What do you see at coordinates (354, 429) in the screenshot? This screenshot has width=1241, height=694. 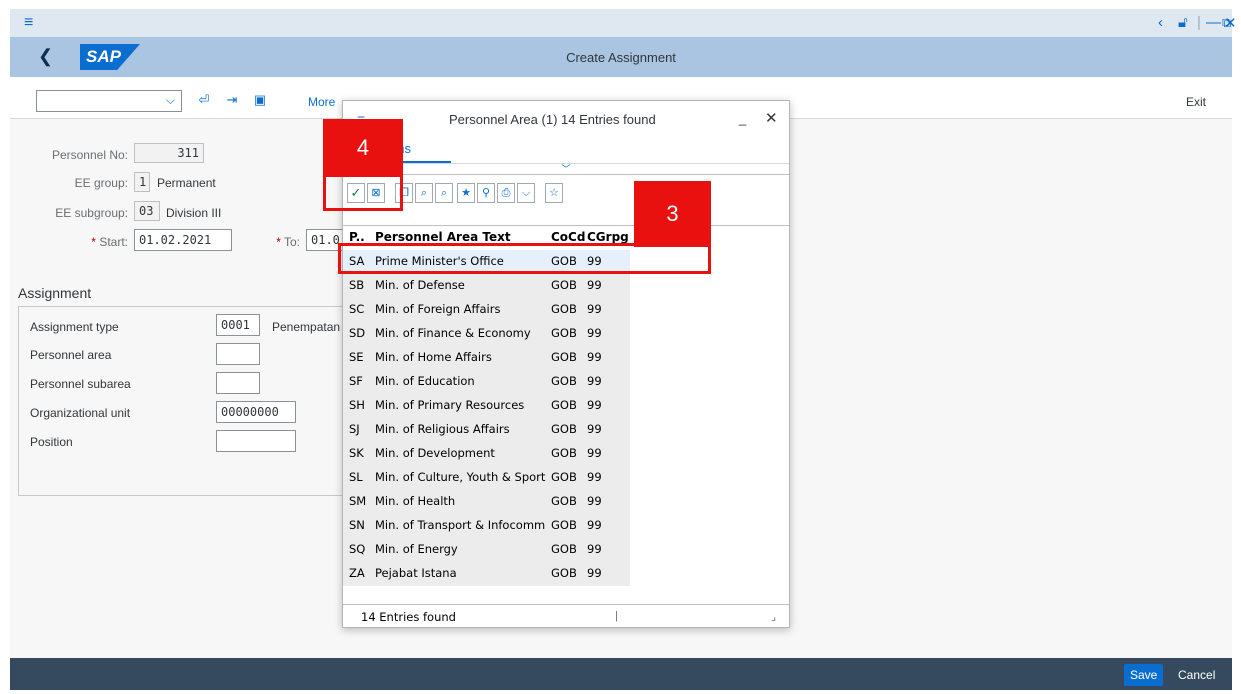 I see `cell-code: SJ` at bounding box center [354, 429].